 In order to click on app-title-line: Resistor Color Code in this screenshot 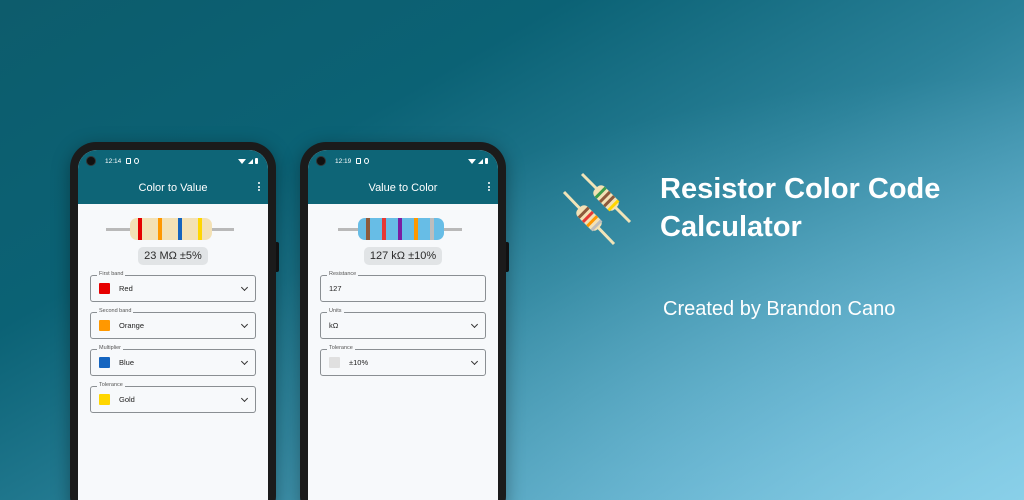, I will do `click(800, 189)`.